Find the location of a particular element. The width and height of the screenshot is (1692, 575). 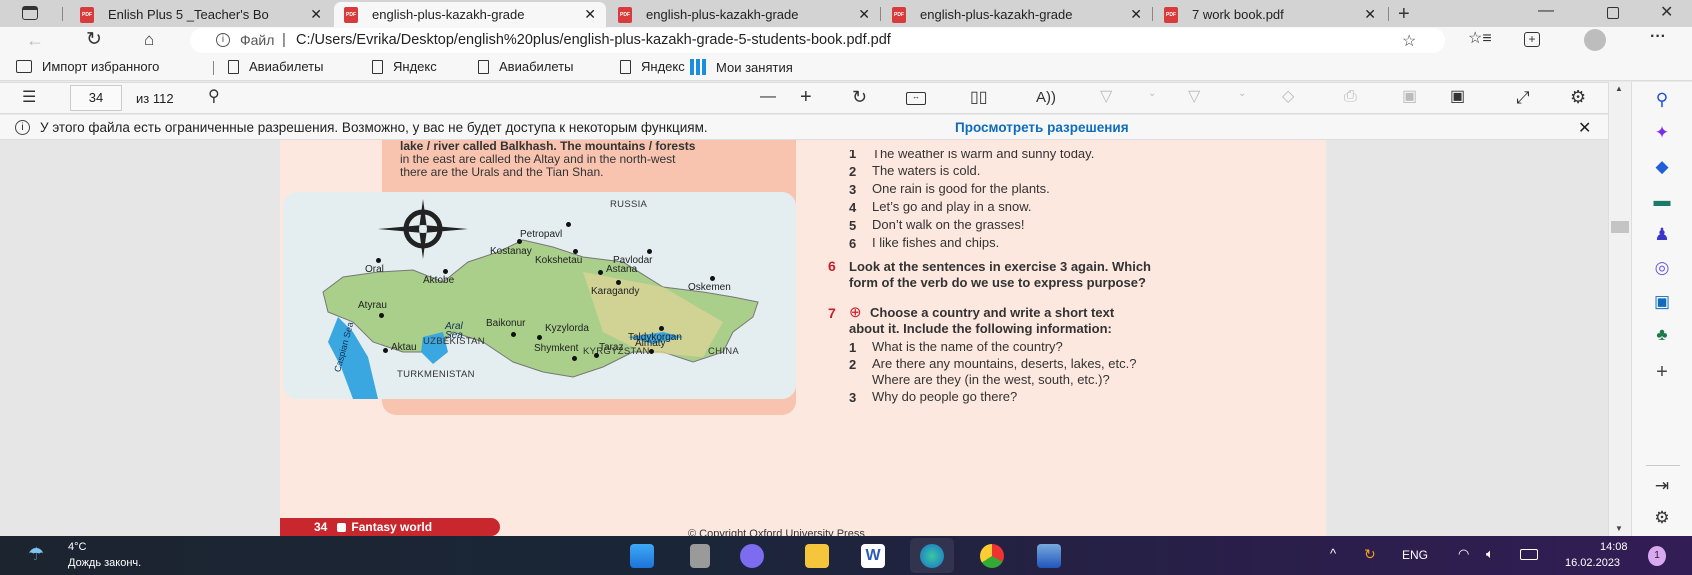

fullscreen-icon: ⤢ is located at coordinates (1523, 97).